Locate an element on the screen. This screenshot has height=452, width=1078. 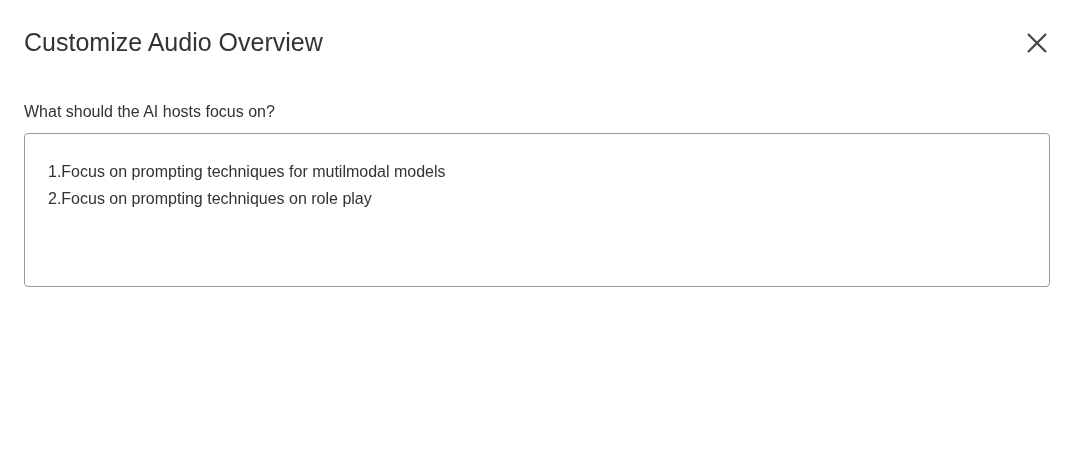
dialog-title: Customize Audio Overview is located at coordinates (173, 42).